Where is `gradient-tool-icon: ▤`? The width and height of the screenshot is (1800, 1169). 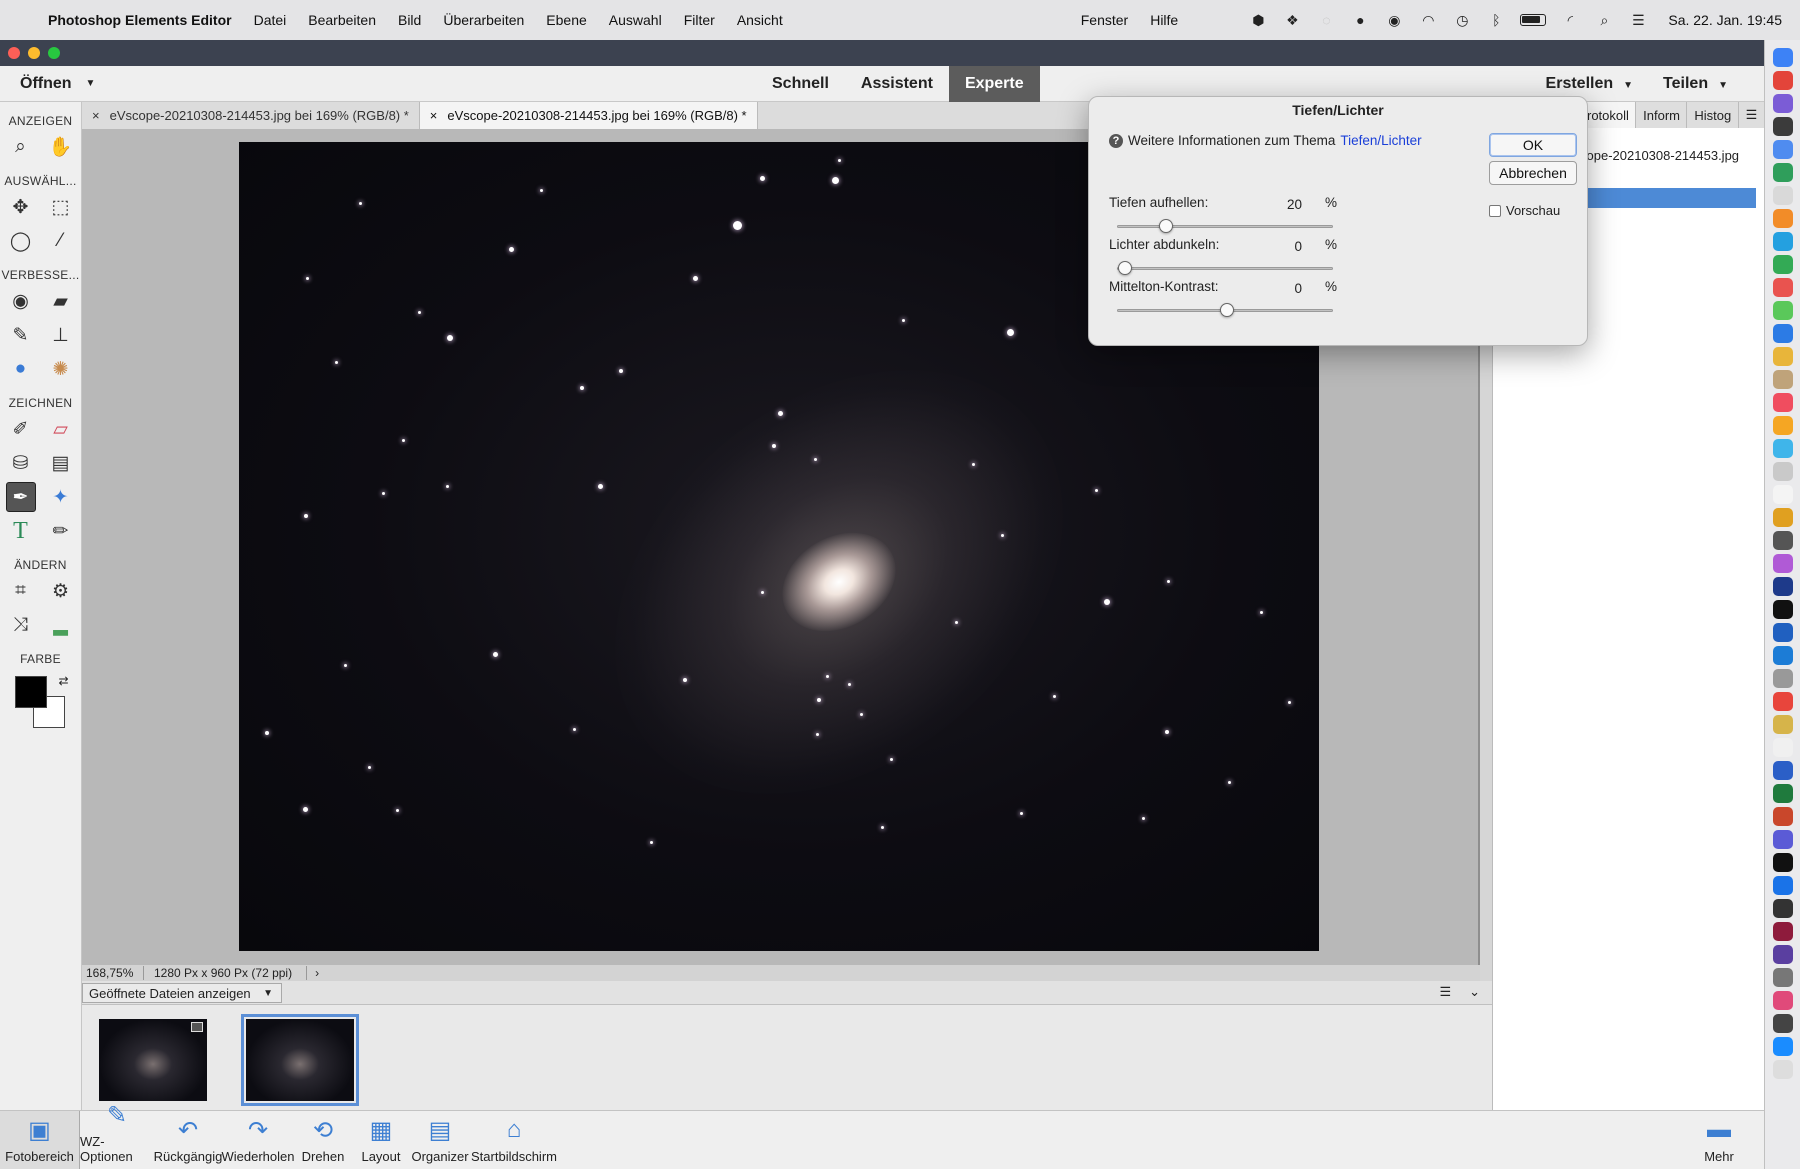
gradient-tool-icon: ▤ is located at coordinates (61, 463).